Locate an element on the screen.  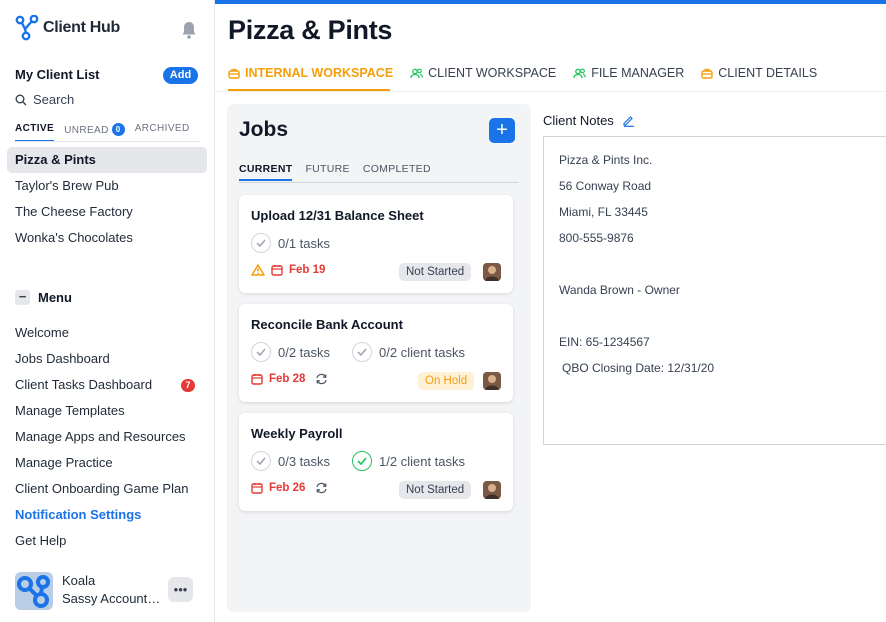
due-date-text: Feb 26 is located at coordinates (287, 488).